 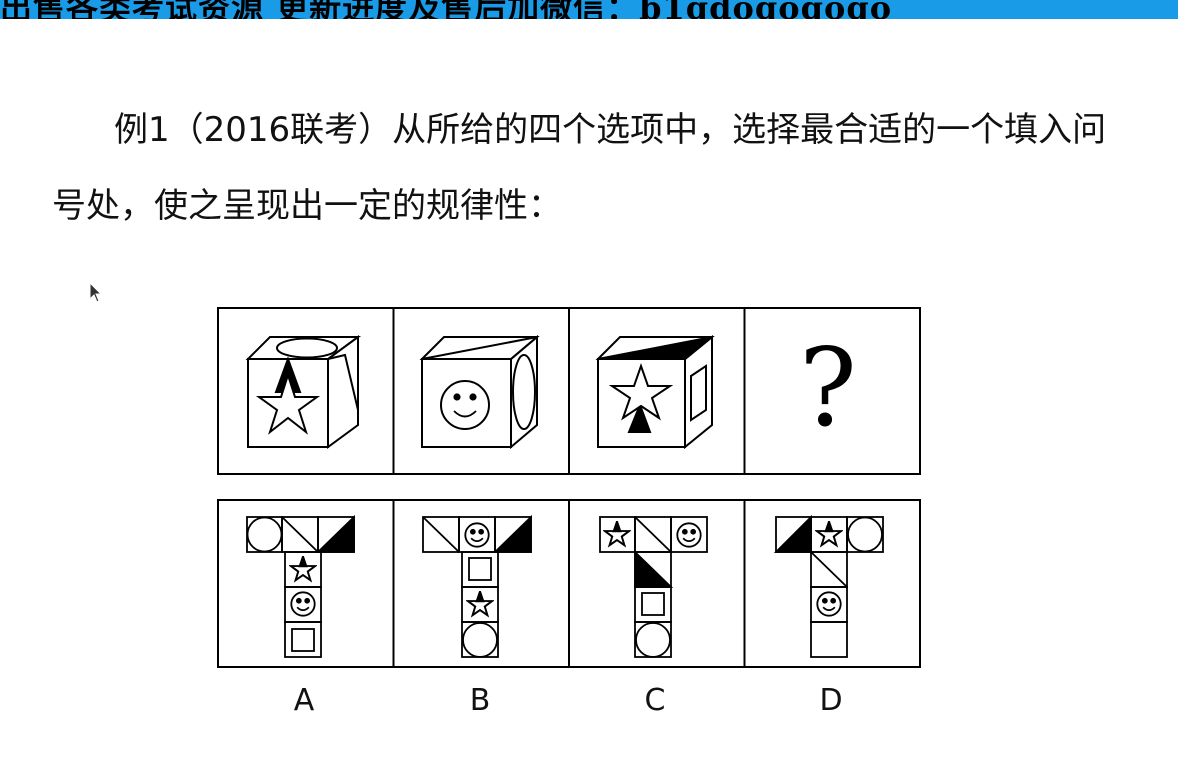 What do you see at coordinates (831, 700) in the screenshot?
I see `option-d-label: D` at bounding box center [831, 700].